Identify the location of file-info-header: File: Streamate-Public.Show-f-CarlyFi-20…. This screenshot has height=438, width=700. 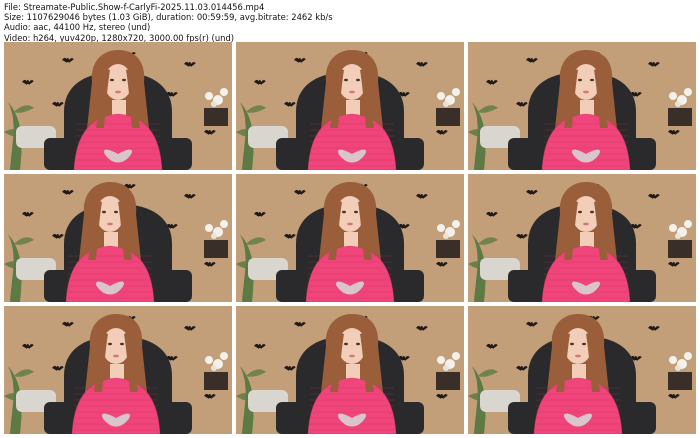
(168, 22).